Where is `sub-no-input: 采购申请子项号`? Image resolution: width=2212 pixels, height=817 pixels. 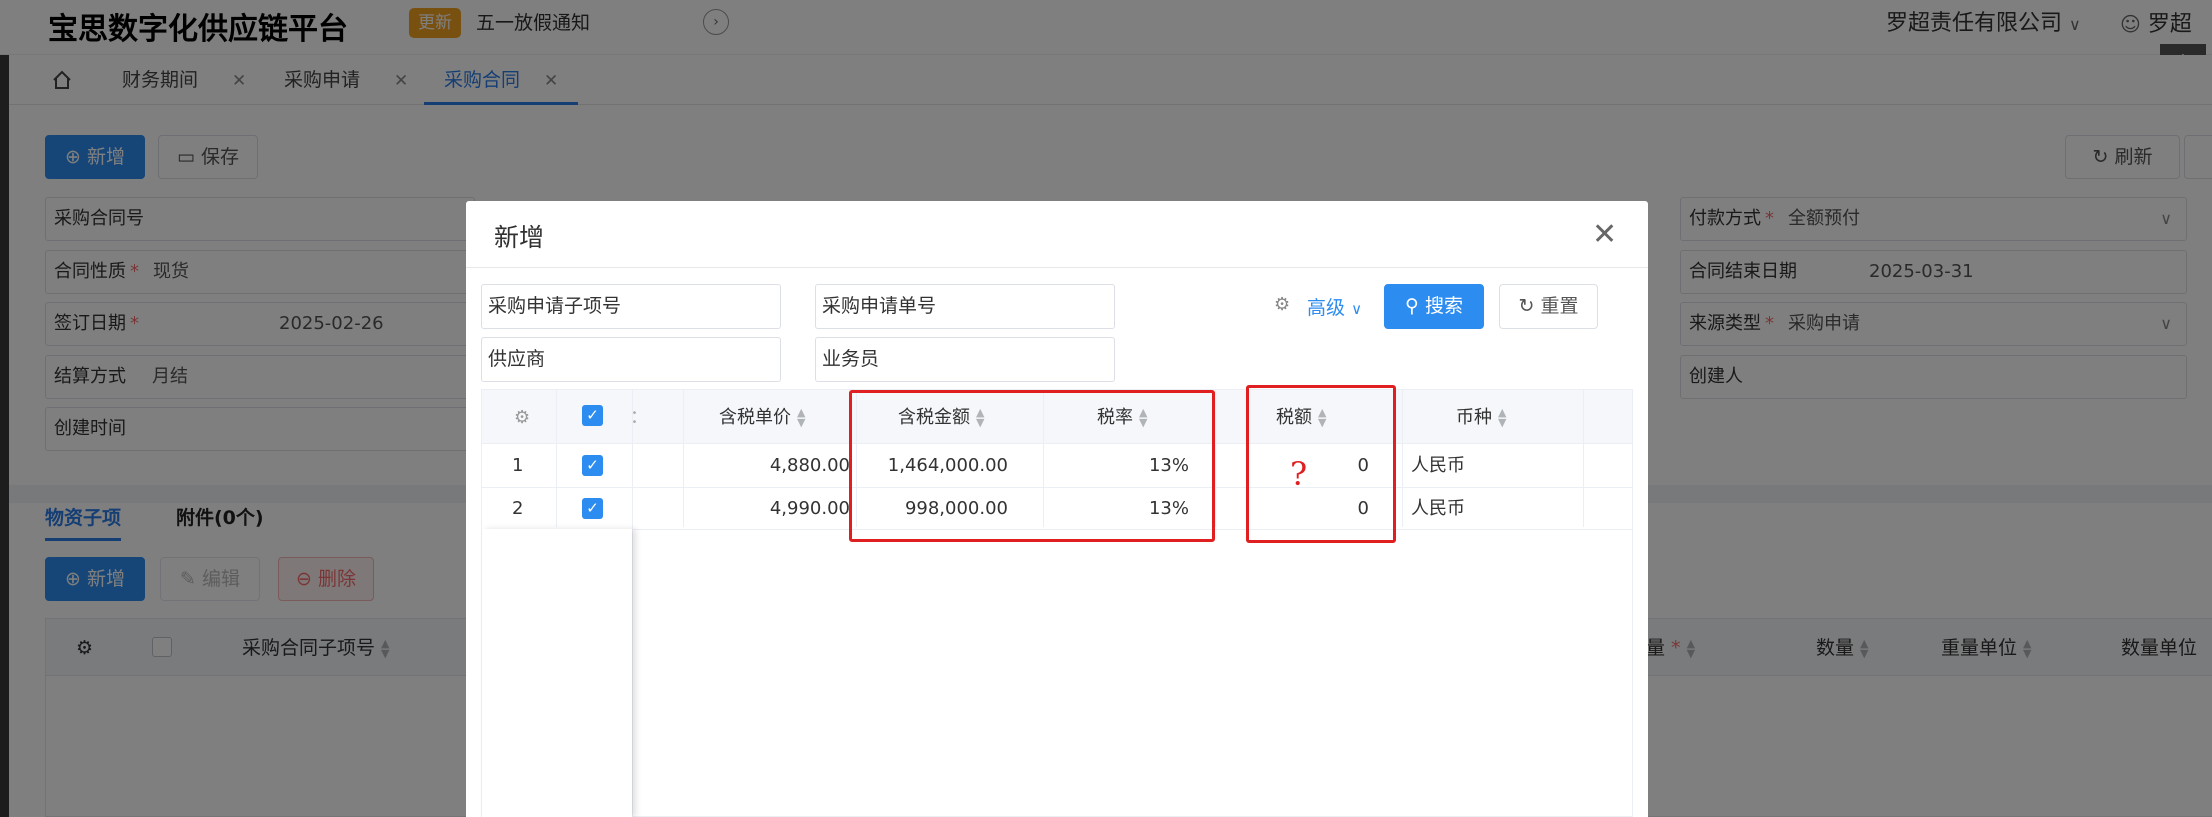 sub-no-input: 采购申请子项号 is located at coordinates (631, 306).